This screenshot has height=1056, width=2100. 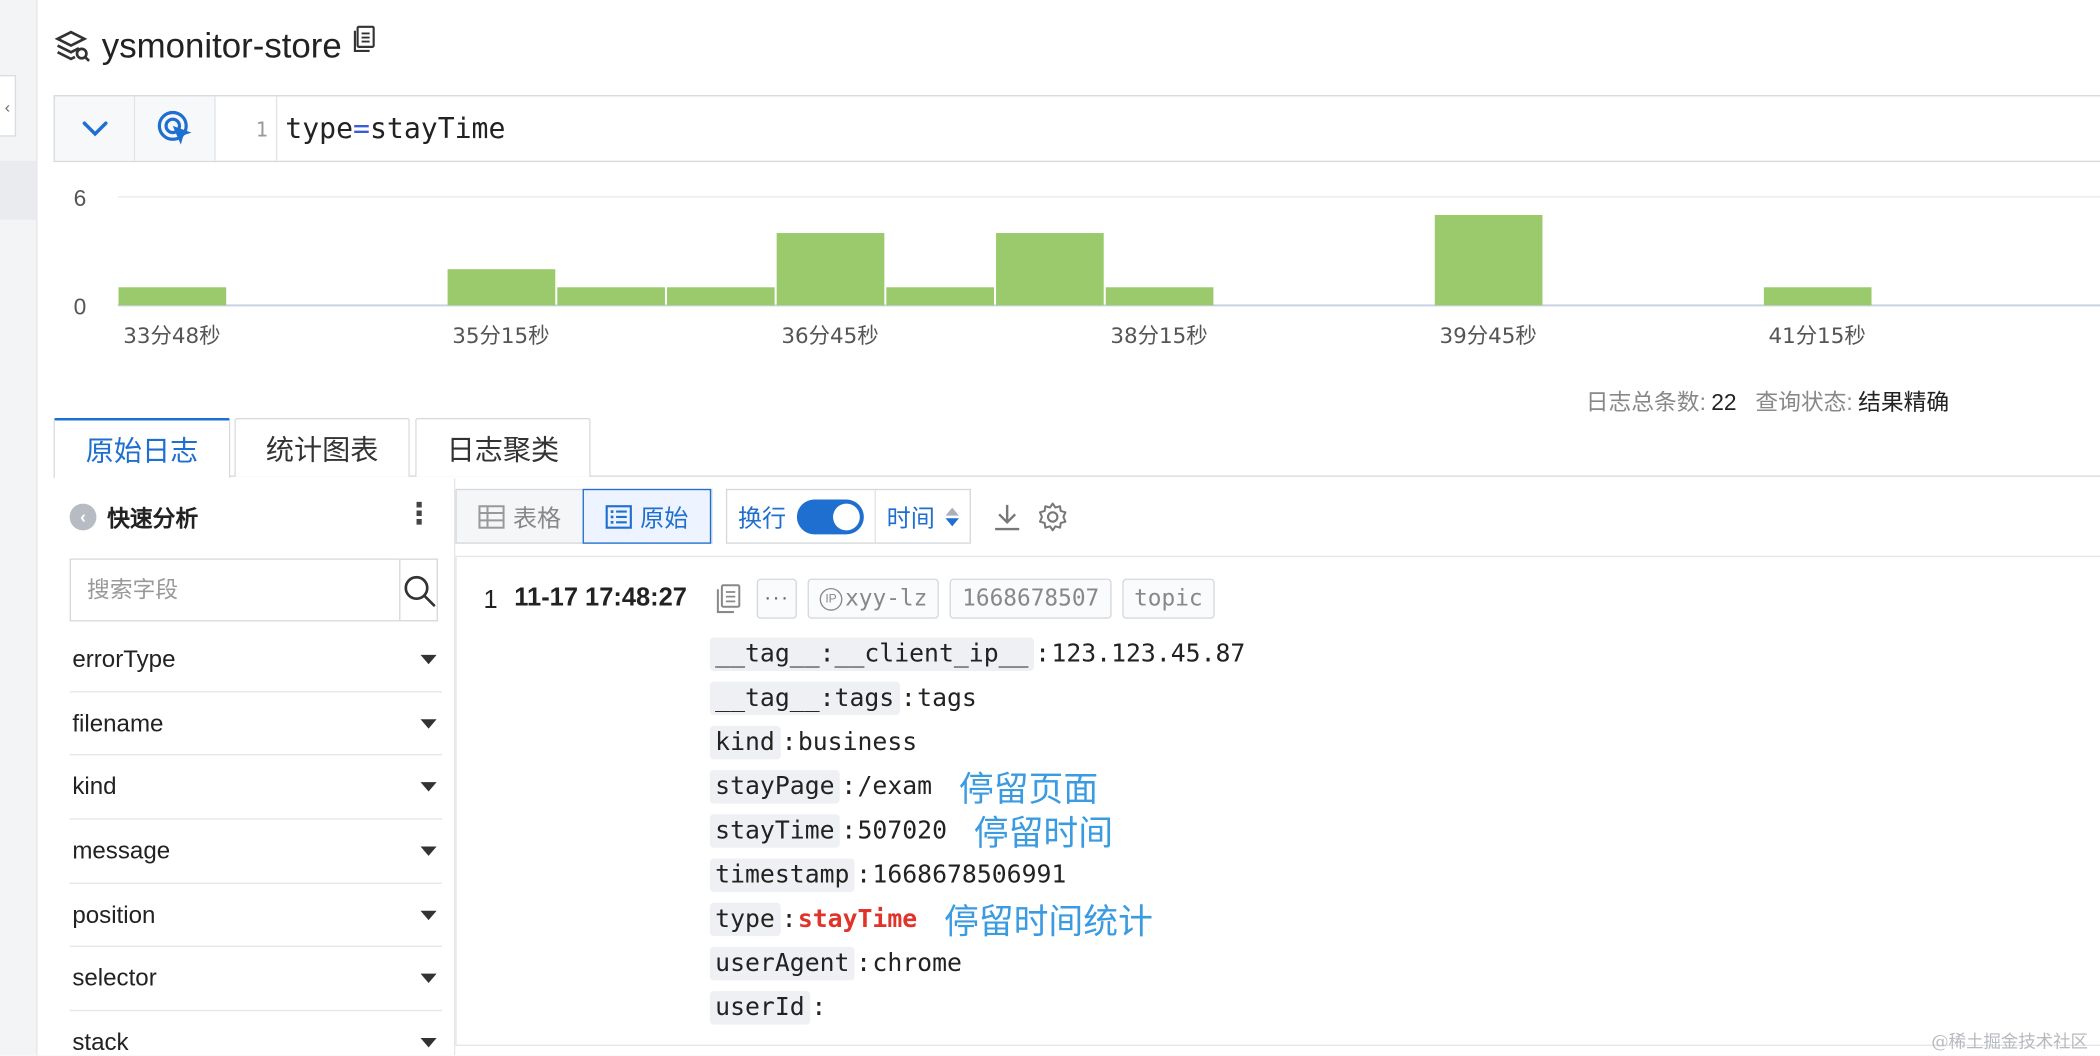 I want to click on field-value: 1668678506991, so click(x=969, y=875).